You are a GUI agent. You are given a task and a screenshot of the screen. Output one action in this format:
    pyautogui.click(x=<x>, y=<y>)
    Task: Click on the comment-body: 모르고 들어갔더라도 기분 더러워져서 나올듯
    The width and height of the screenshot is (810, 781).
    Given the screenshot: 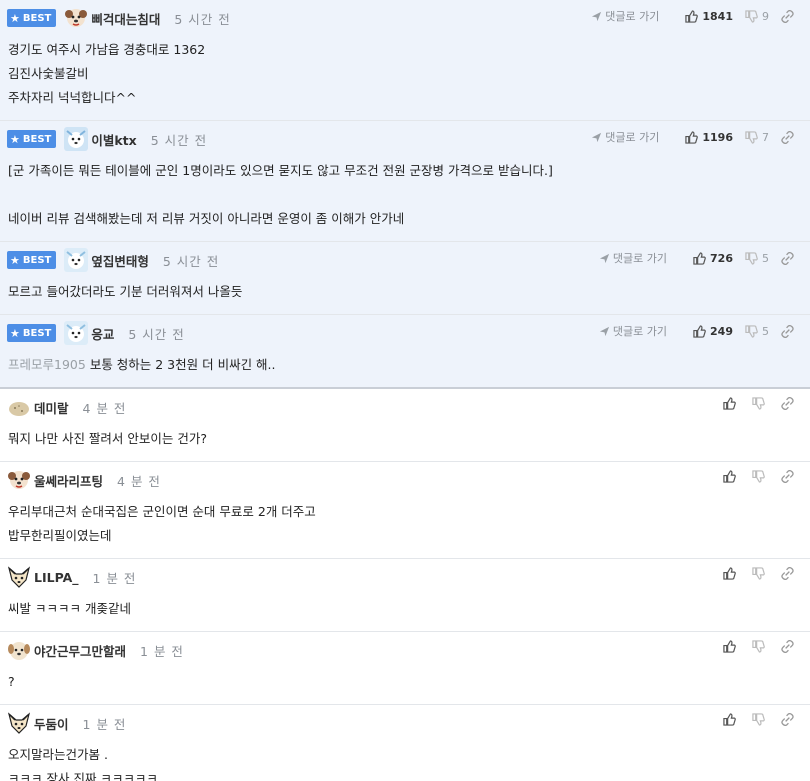 What is the action you would take?
    pyautogui.click(x=125, y=291)
    